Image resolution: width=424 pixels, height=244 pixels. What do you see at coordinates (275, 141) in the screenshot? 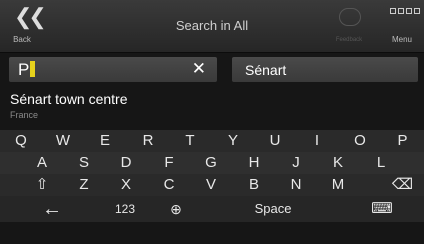
I see `key-u: U` at bounding box center [275, 141].